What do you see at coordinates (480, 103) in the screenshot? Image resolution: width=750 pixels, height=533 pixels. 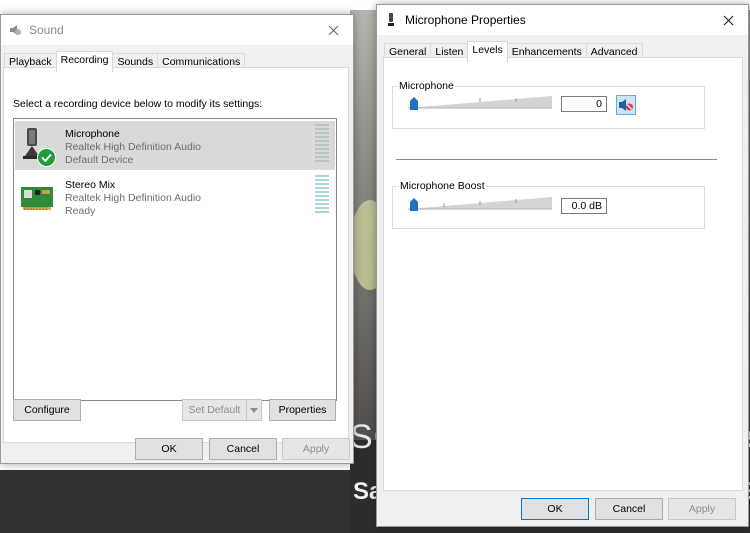 I see `microphone-slider` at bounding box center [480, 103].